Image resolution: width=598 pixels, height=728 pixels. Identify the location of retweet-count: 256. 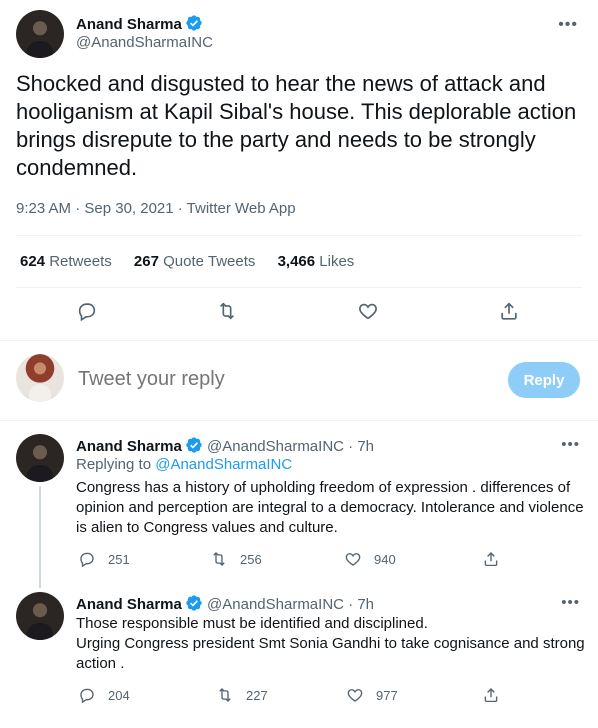
(251, 559).